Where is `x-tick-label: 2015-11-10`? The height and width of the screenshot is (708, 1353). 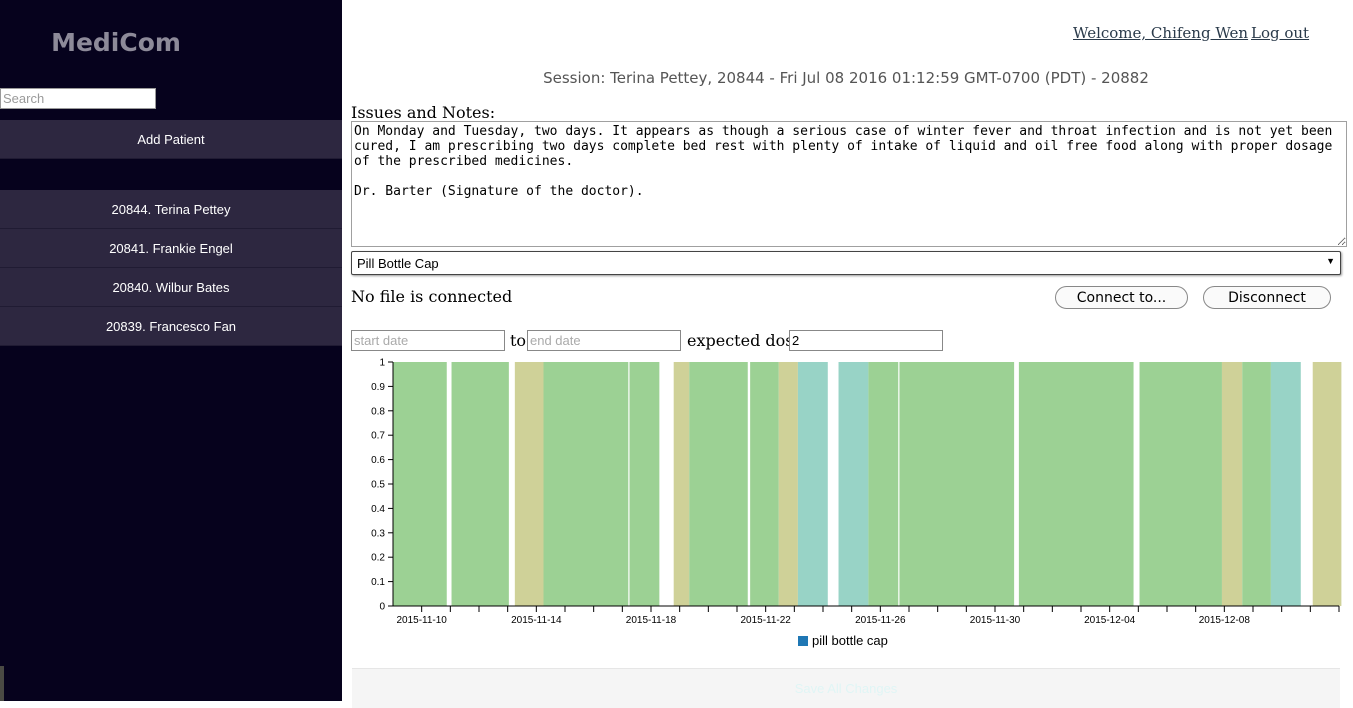
x-tick-label: 2015-11-10 is located at coordinates (421, 620).